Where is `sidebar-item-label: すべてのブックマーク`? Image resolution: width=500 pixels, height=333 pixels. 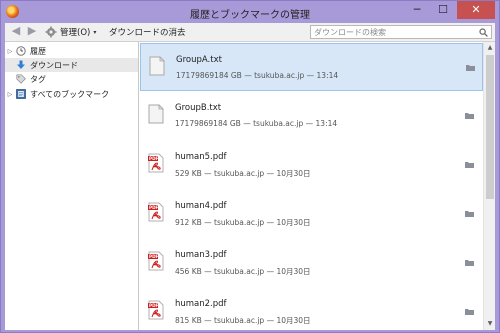 sidebar-item-label: すべてのブックマーク is located at coordinates (70, 94).